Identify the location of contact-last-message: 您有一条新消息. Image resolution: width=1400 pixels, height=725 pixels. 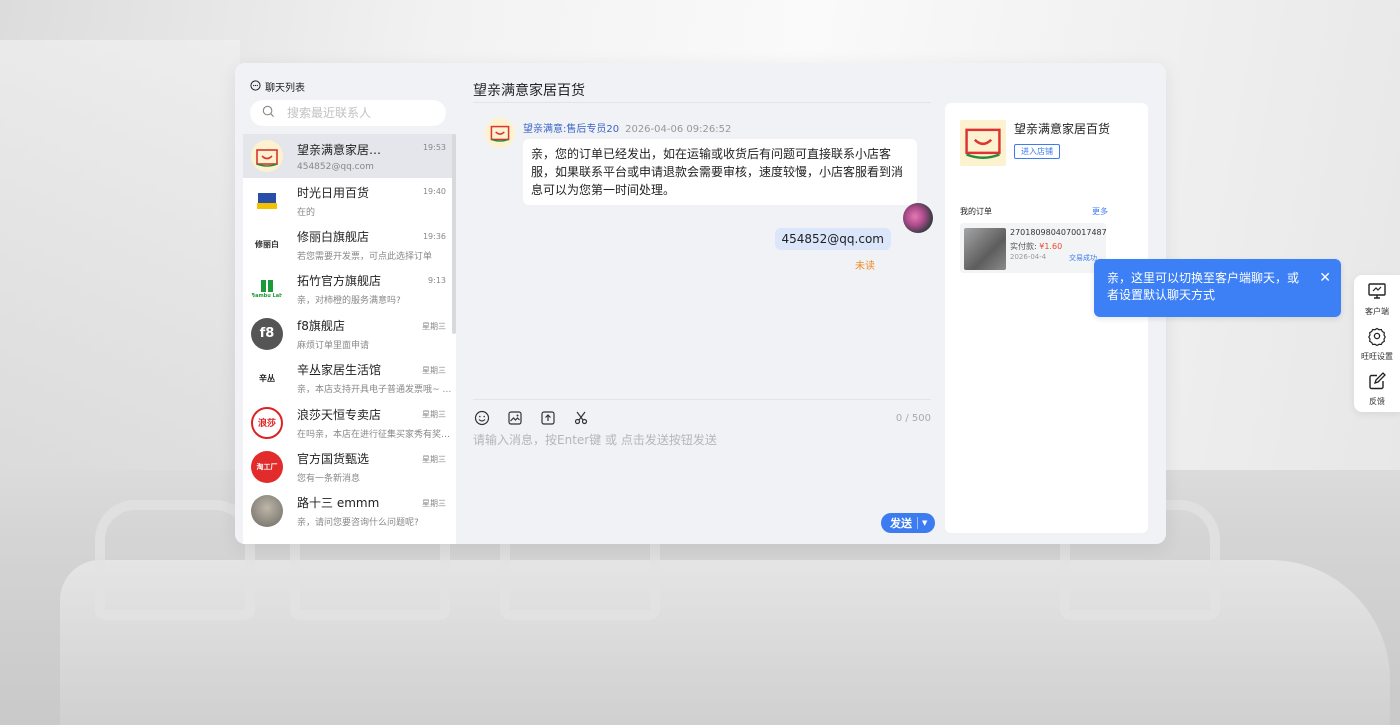
(329, 478).